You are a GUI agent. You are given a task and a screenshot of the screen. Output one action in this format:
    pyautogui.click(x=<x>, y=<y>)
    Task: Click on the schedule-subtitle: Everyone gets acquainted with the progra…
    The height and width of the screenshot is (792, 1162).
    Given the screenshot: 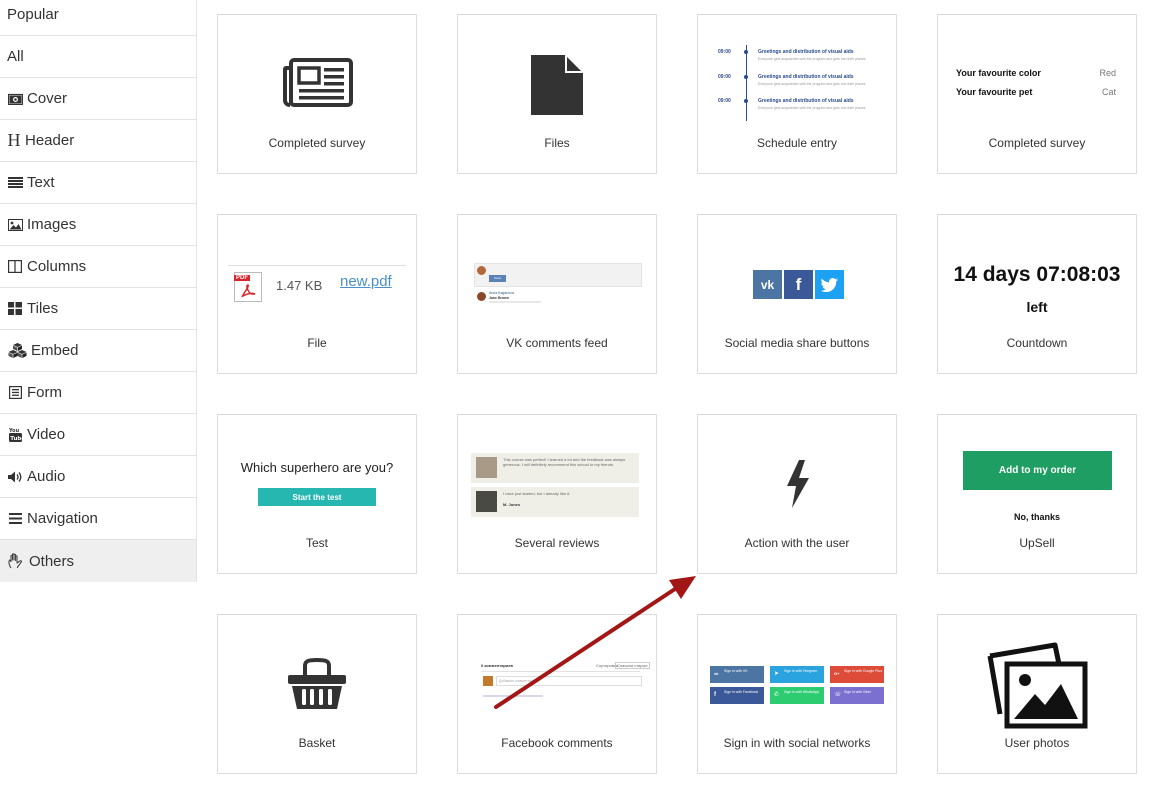 What is the action you would take?
    pyautogui.click(x=812, y=108)
    